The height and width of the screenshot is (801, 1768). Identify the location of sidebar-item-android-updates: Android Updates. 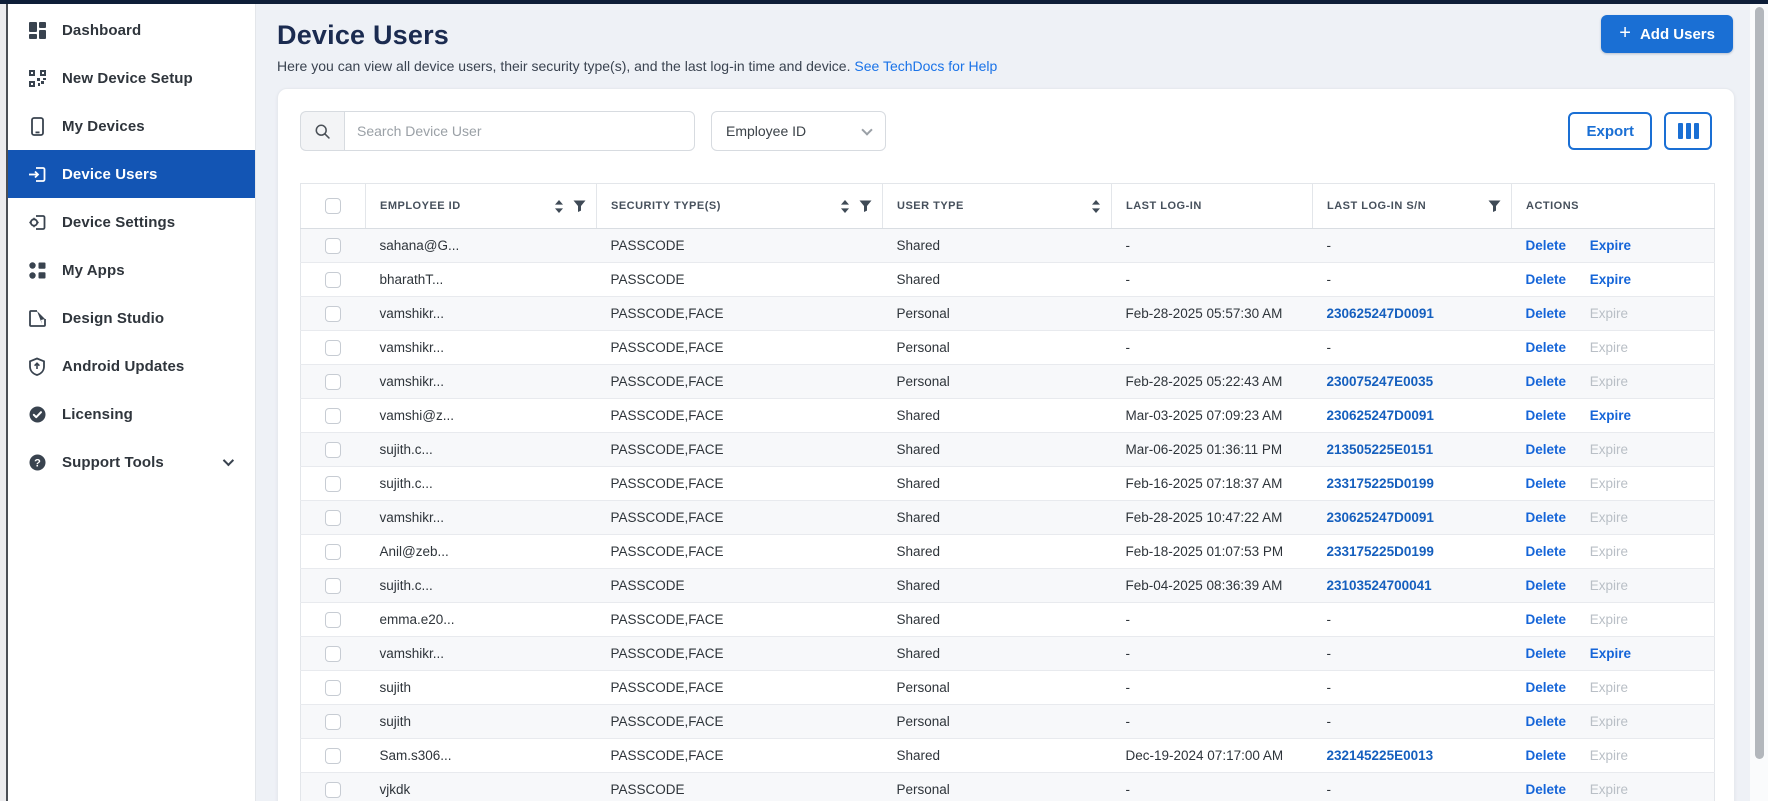
(131, 366).